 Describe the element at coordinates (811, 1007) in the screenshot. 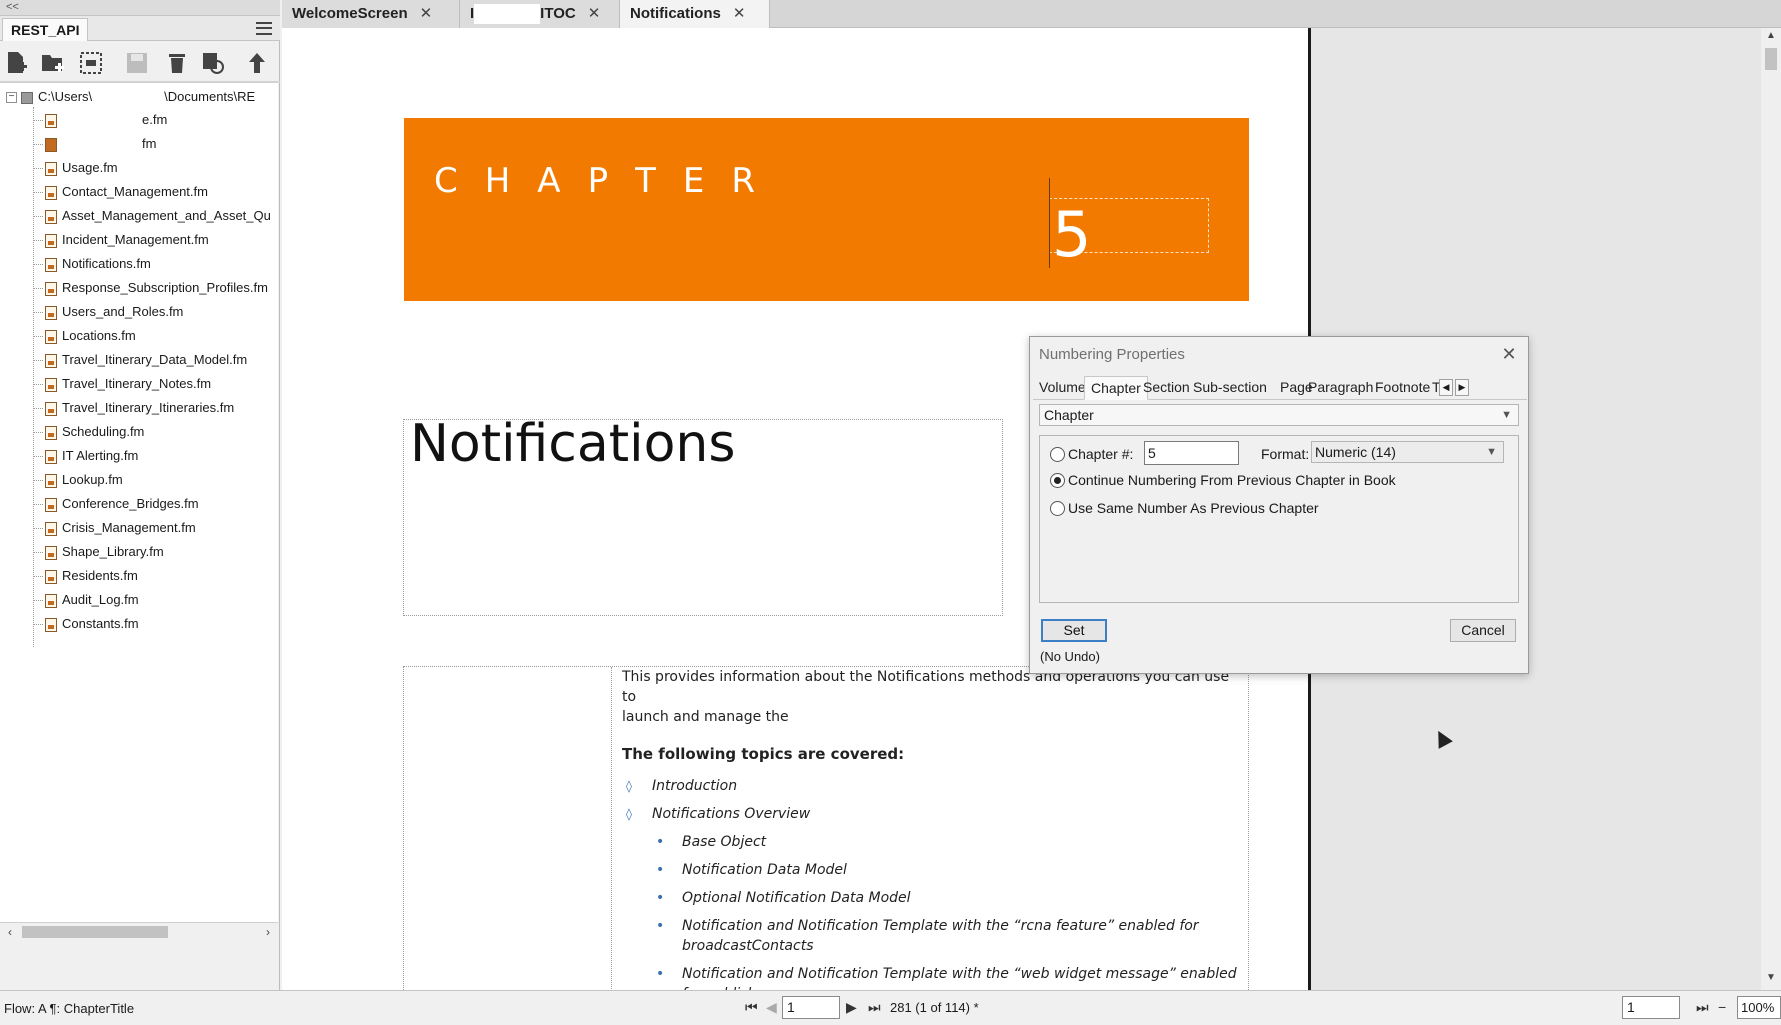

I see `page-number-input: 1` at that location.